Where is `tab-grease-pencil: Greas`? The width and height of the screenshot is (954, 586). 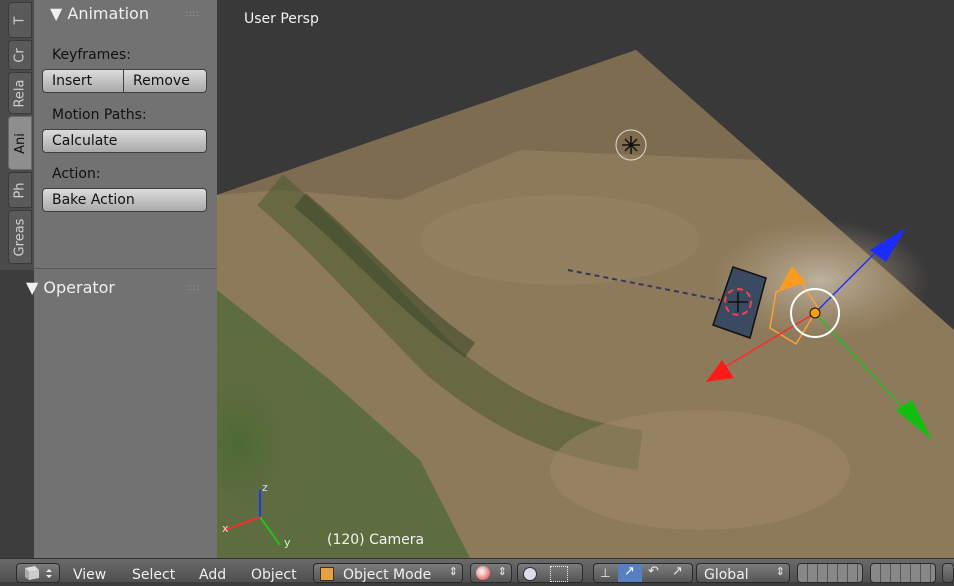
tab-grease-pencil: Greas is located at coordinates (20, 237).